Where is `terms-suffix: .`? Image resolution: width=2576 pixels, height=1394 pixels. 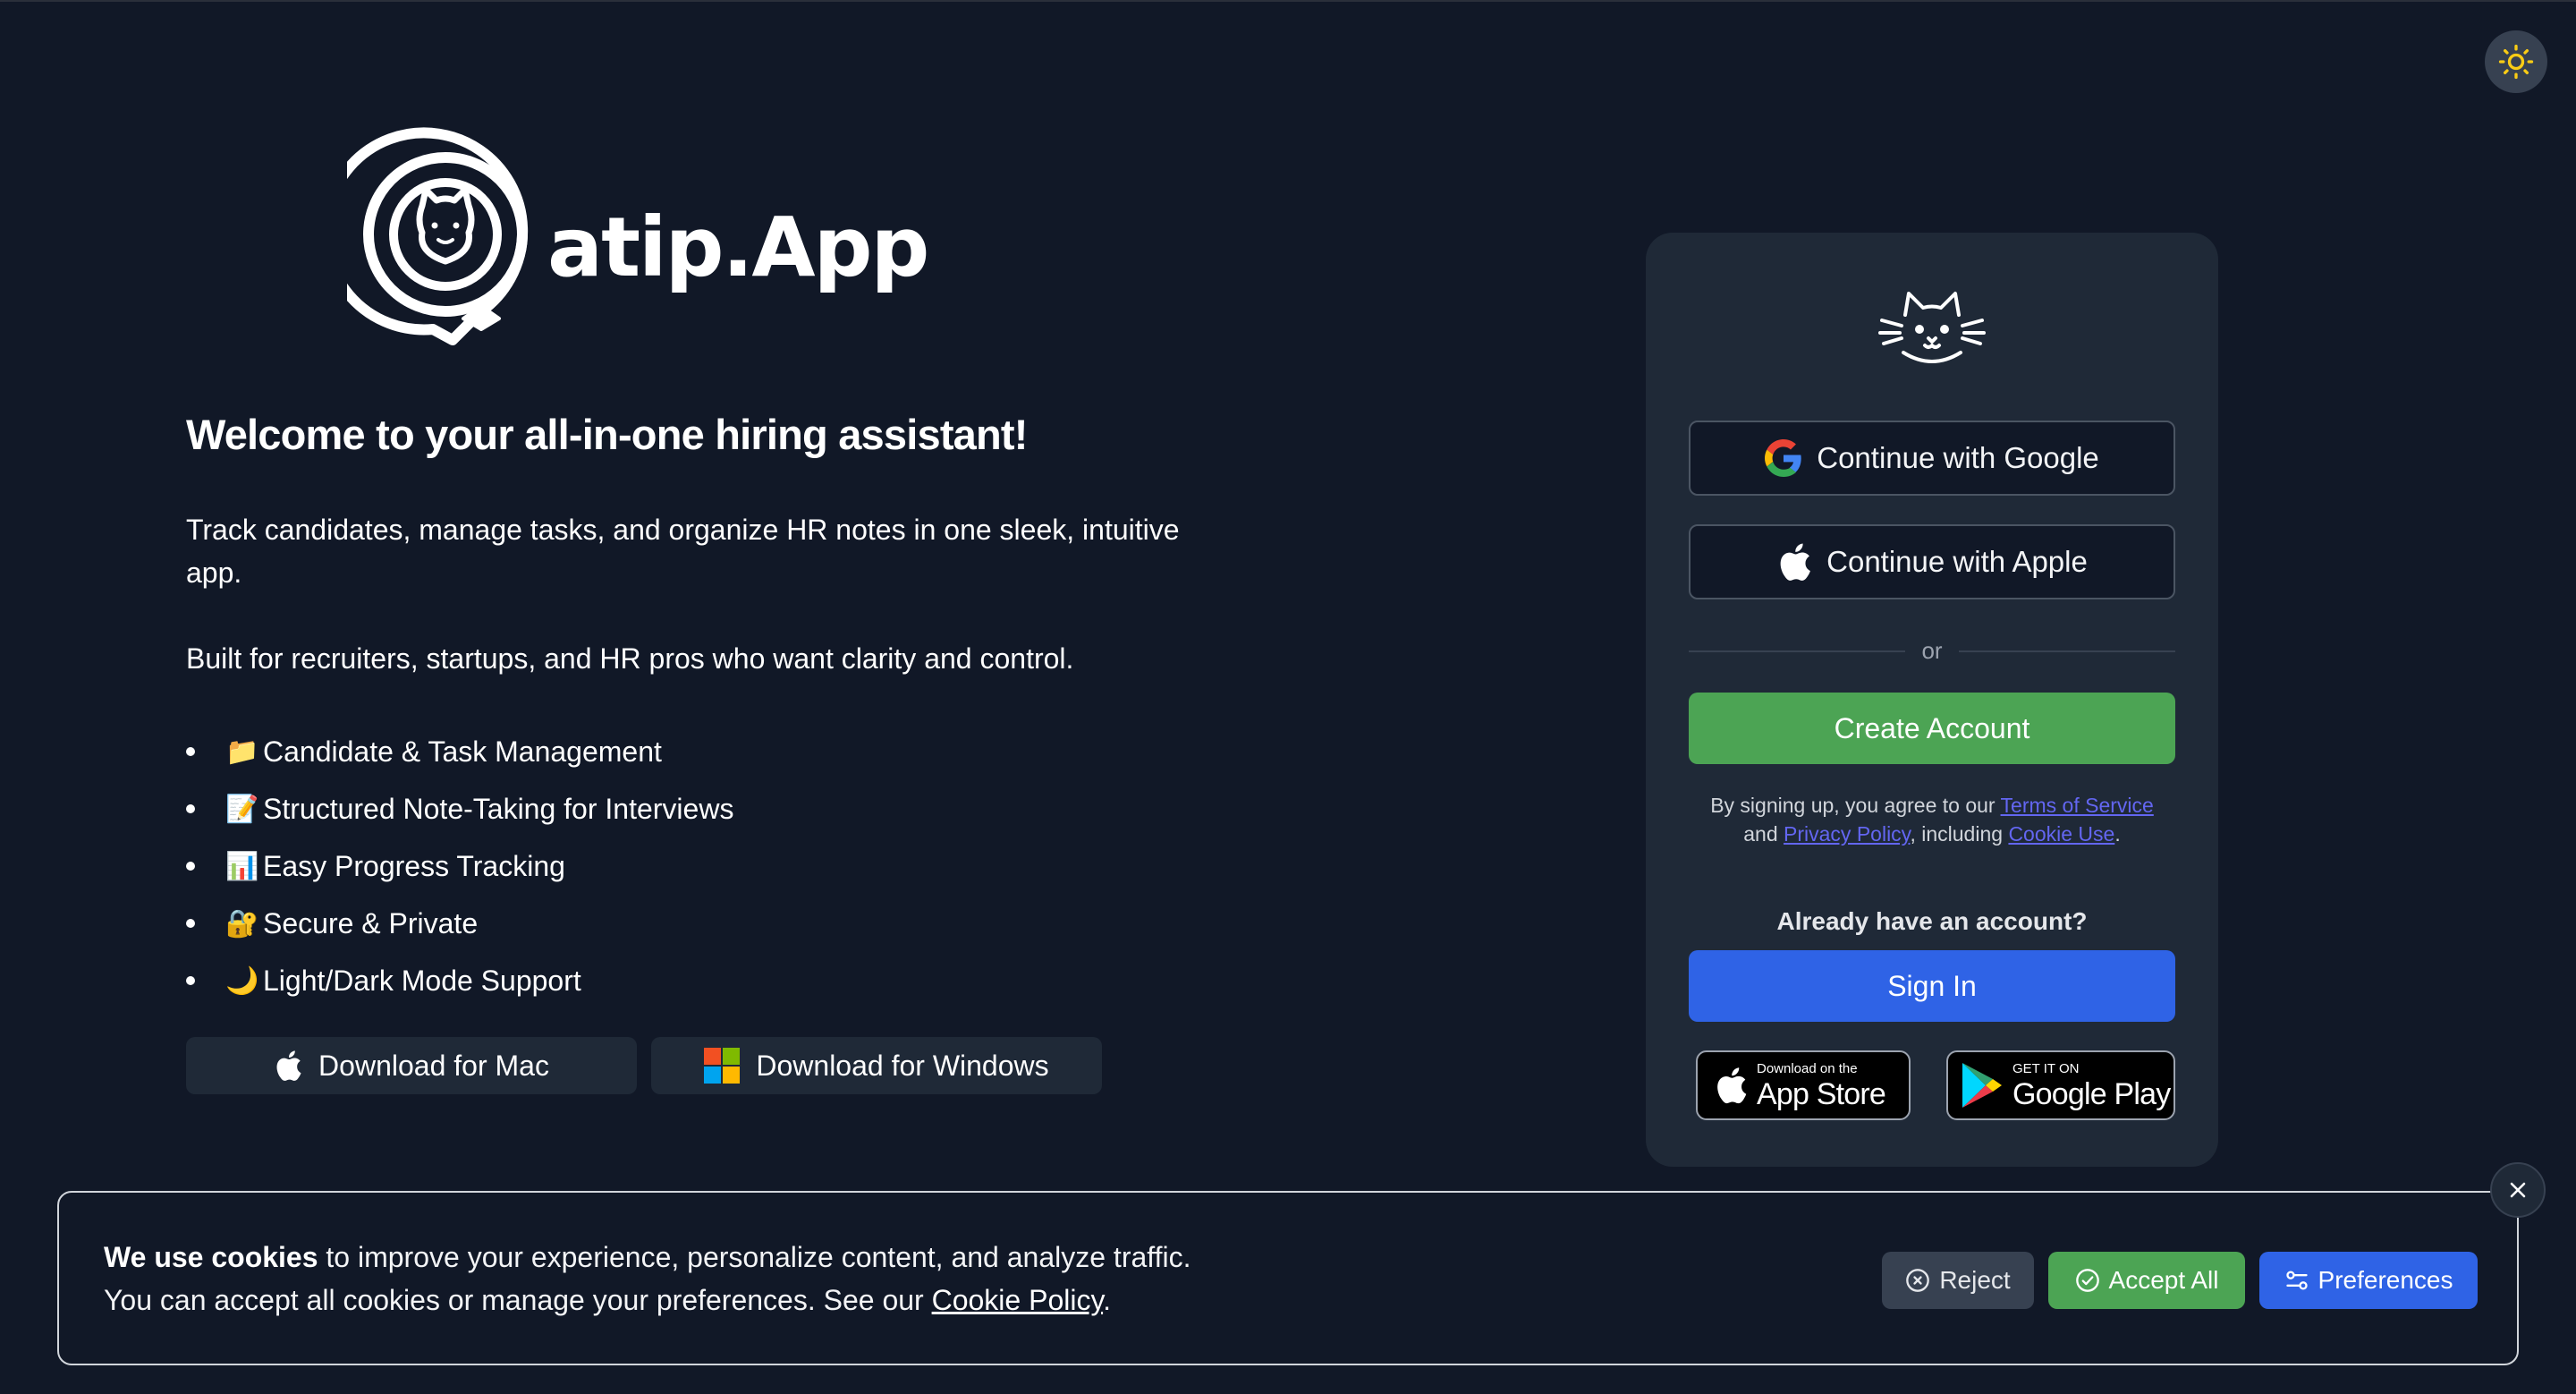 terms-suffix: . is located at coordinates (2117, 834).